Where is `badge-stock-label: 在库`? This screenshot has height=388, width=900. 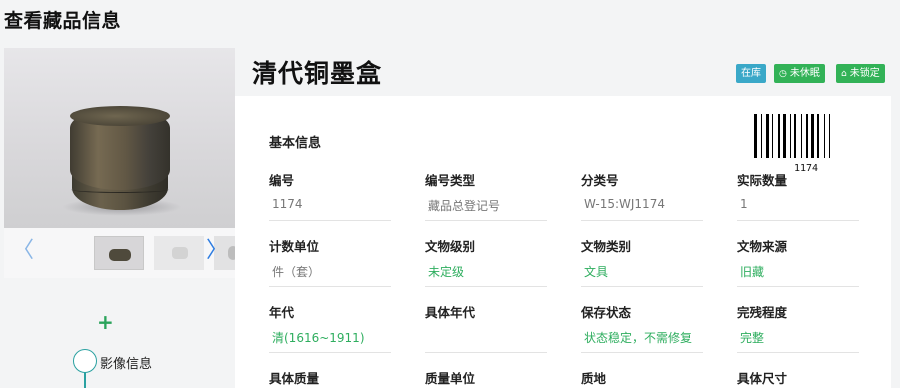
badge-stock-label: 在库 is located at coordinates (751, 73).